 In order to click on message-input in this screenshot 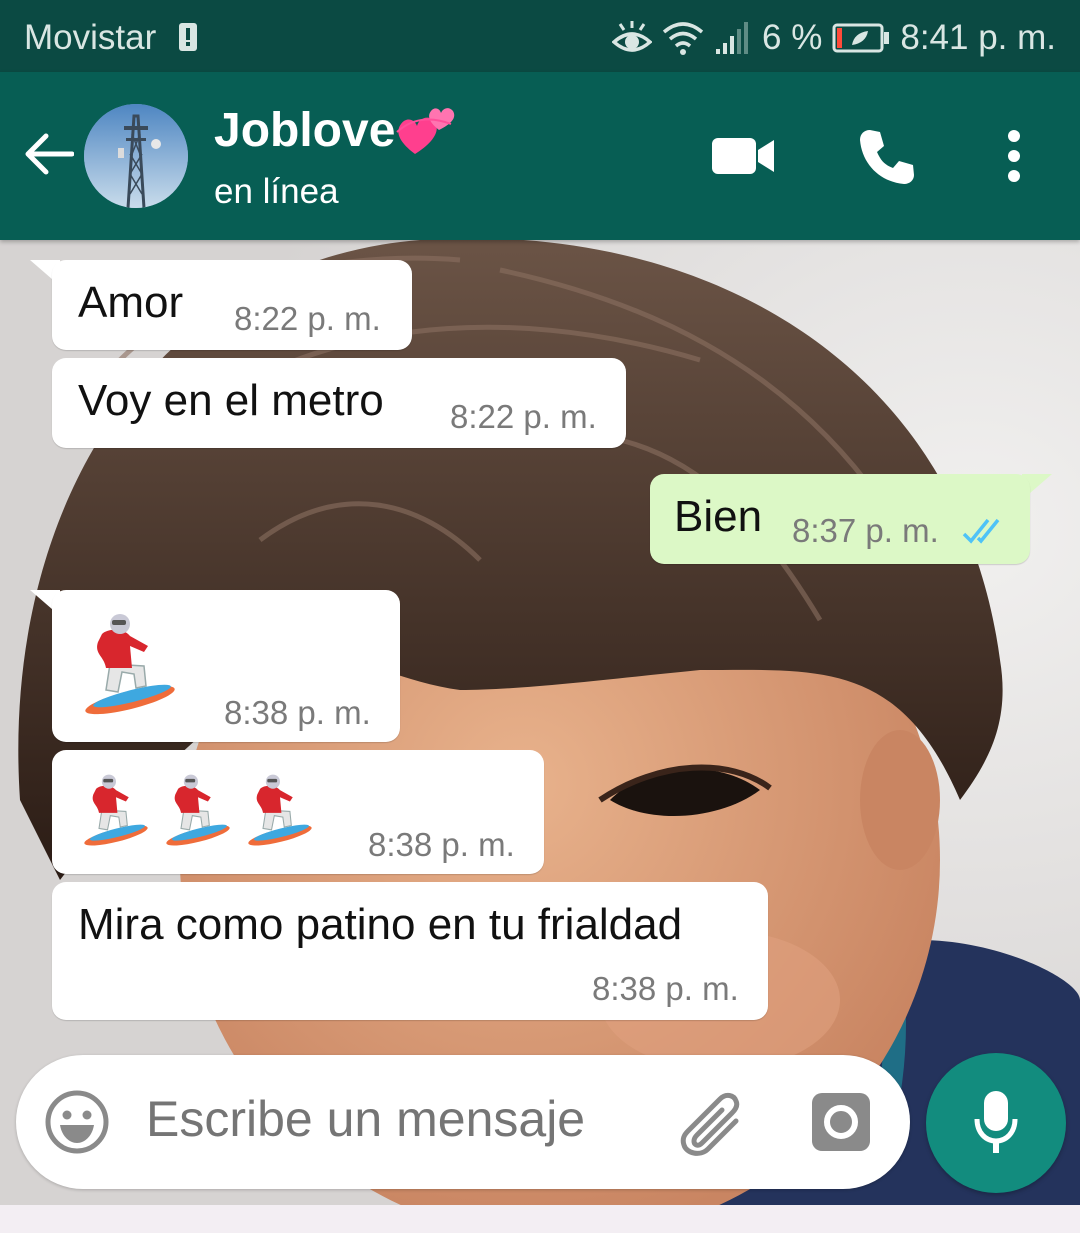, I will do `click(406, 1119)`.